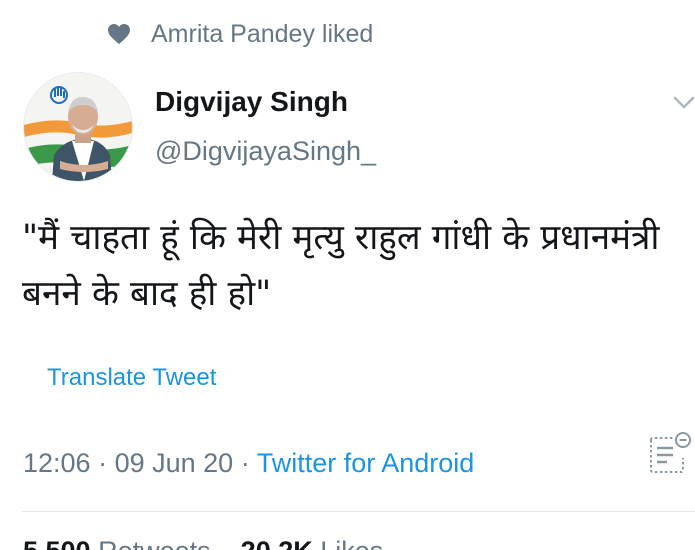 The image size is (695, 550). What do you see at coordinates (251, 102) in the screenshot?
I see `author-name: Digvijay Singh` at bounding box center [251, 102].